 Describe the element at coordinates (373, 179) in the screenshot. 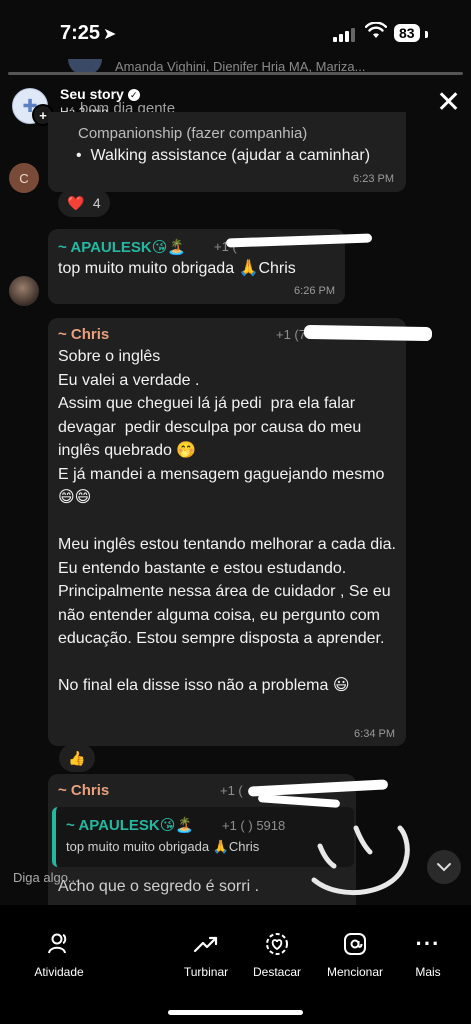

I see `message-time: 6:23 PM` at that location.